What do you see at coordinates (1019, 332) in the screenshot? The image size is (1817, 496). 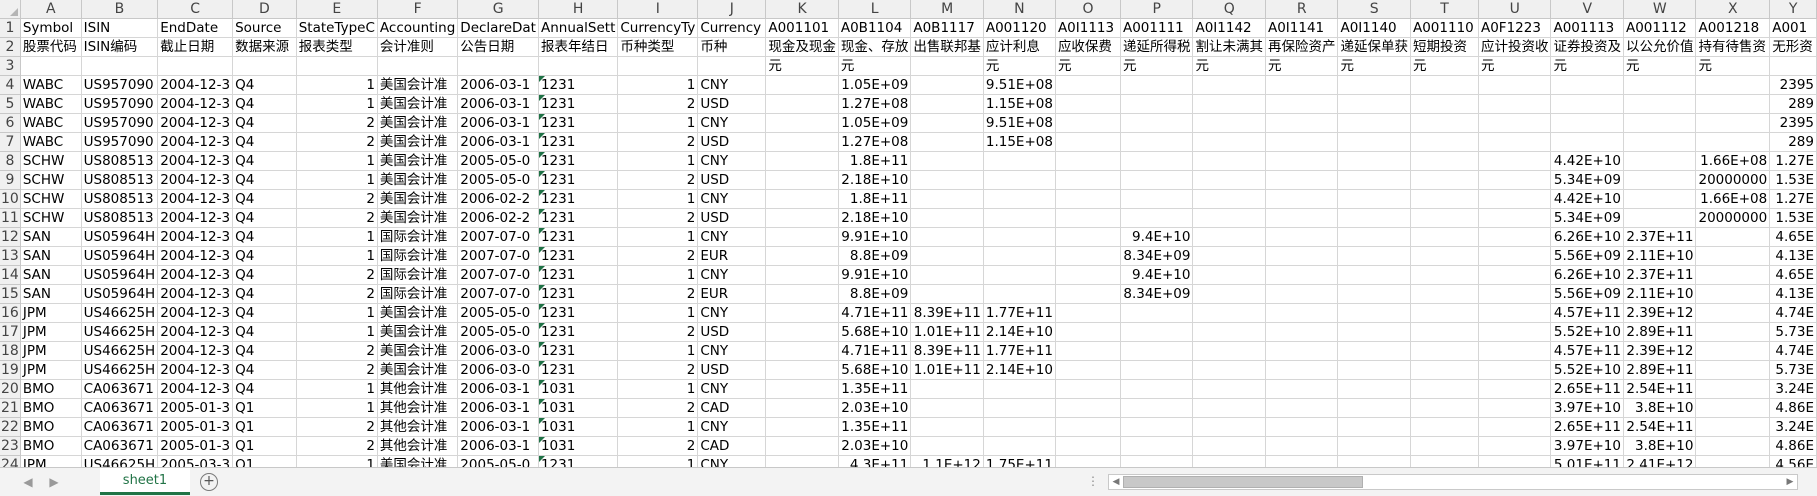 I see `cell: 2.14E+10` at bounding box center [1019, 332].